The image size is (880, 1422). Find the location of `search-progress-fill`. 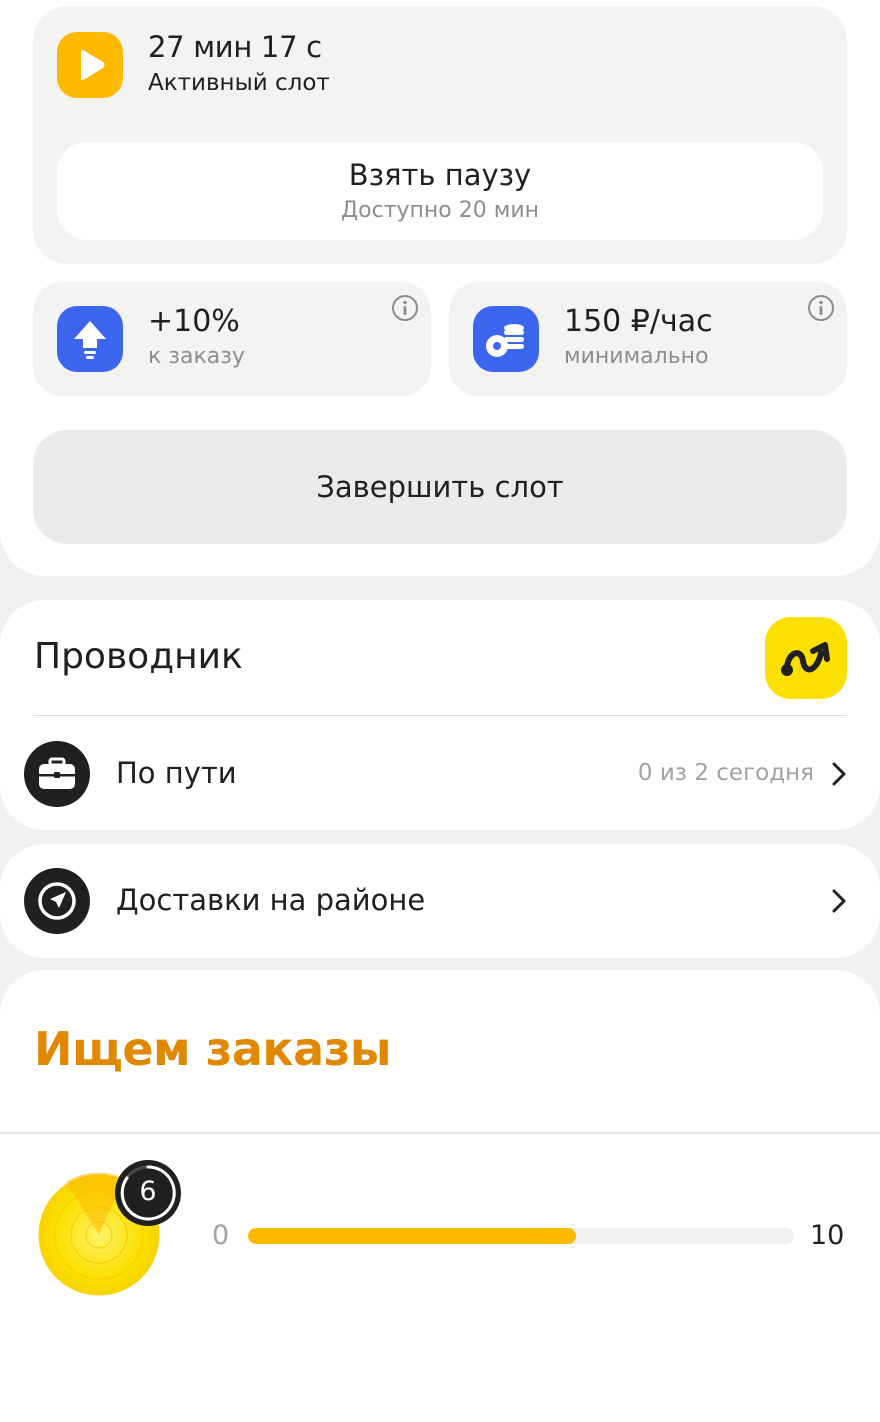

search-progress-fill is located at coordinates (412, 1236).